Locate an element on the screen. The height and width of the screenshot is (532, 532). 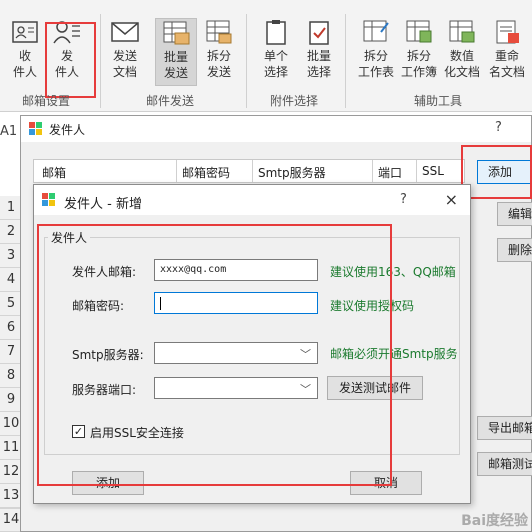
receiver-button: 收 件人 is located at coordinates (25, 52).